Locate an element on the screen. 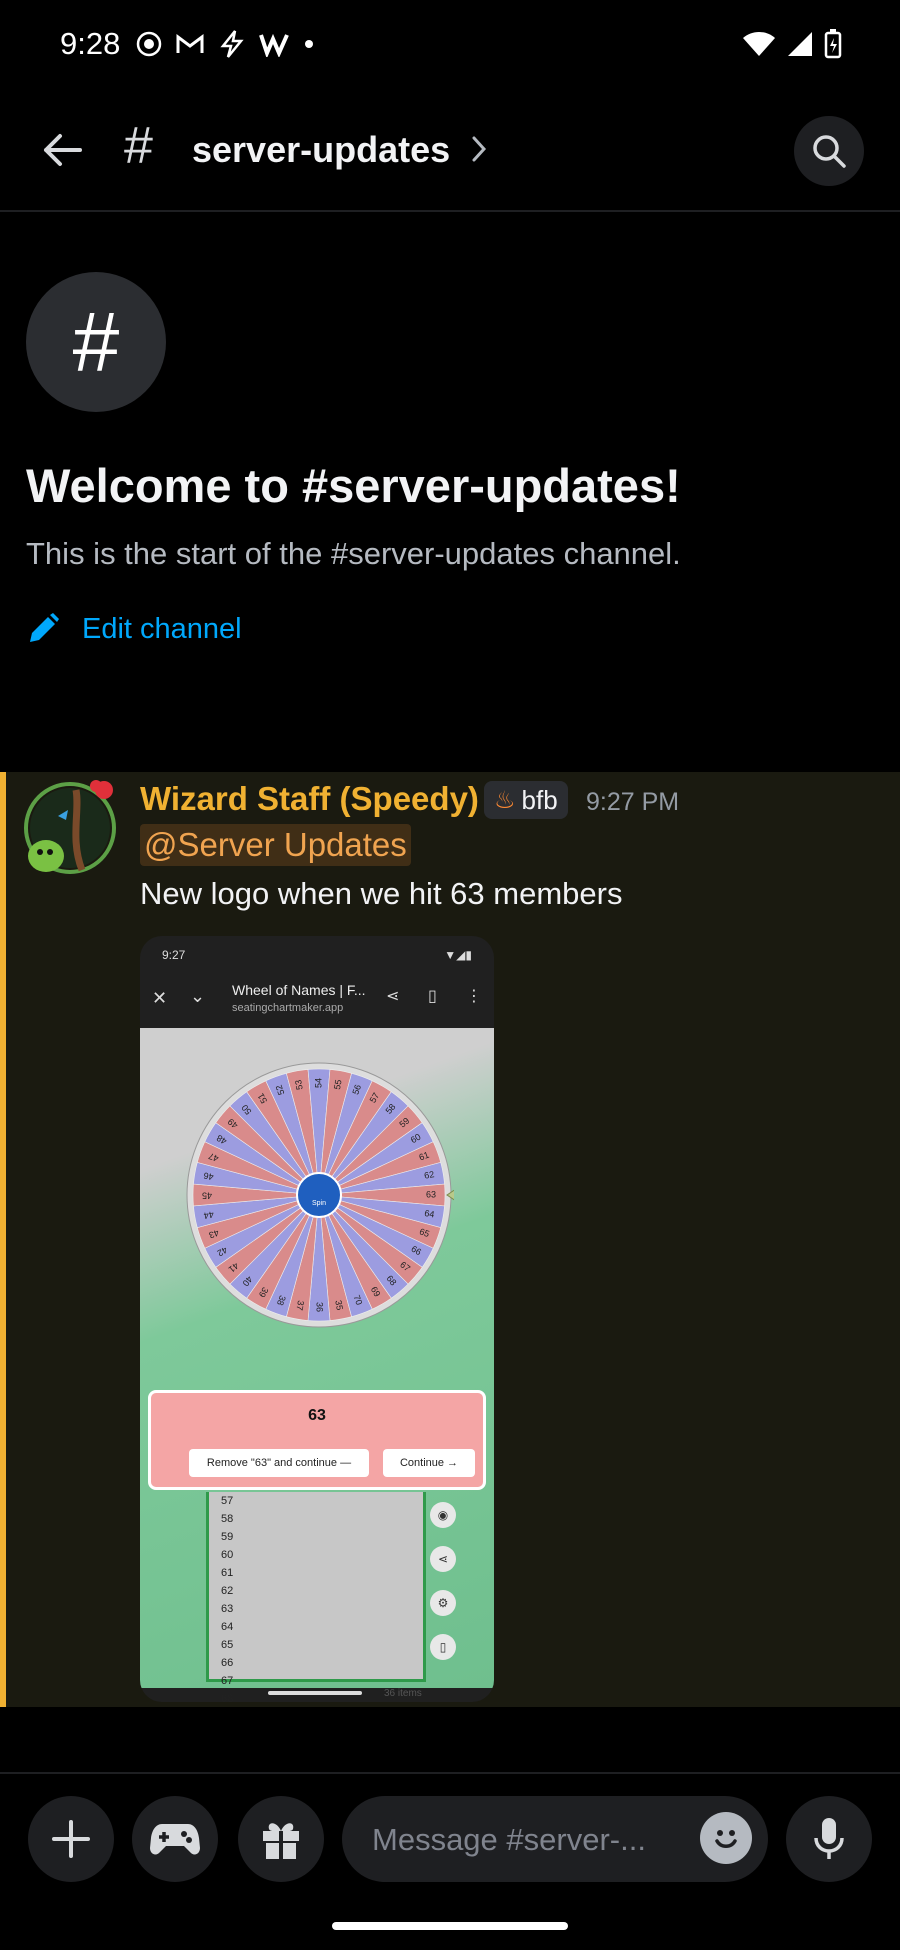  emoji-button is located at coordinates (726, 1838).